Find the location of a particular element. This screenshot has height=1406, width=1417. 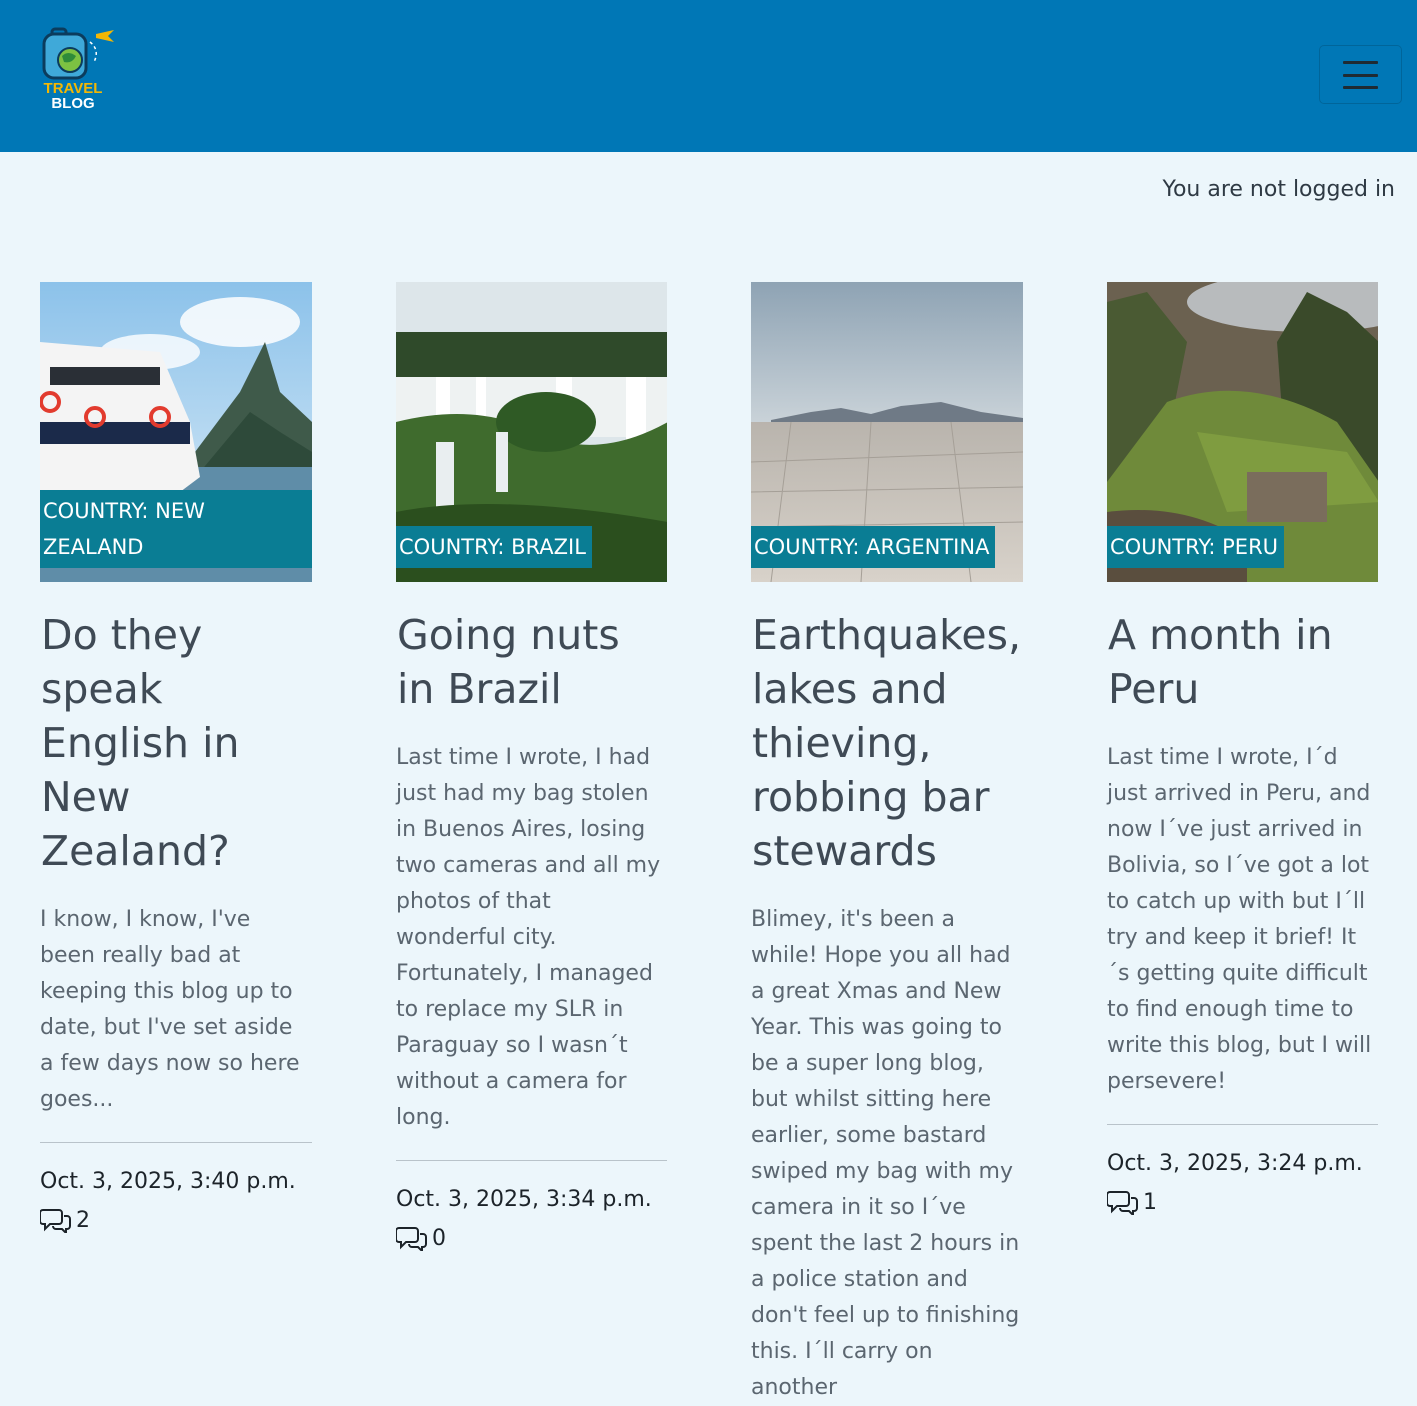

post-title: Going nuts in Brazil is located at coordinates (532, 662).